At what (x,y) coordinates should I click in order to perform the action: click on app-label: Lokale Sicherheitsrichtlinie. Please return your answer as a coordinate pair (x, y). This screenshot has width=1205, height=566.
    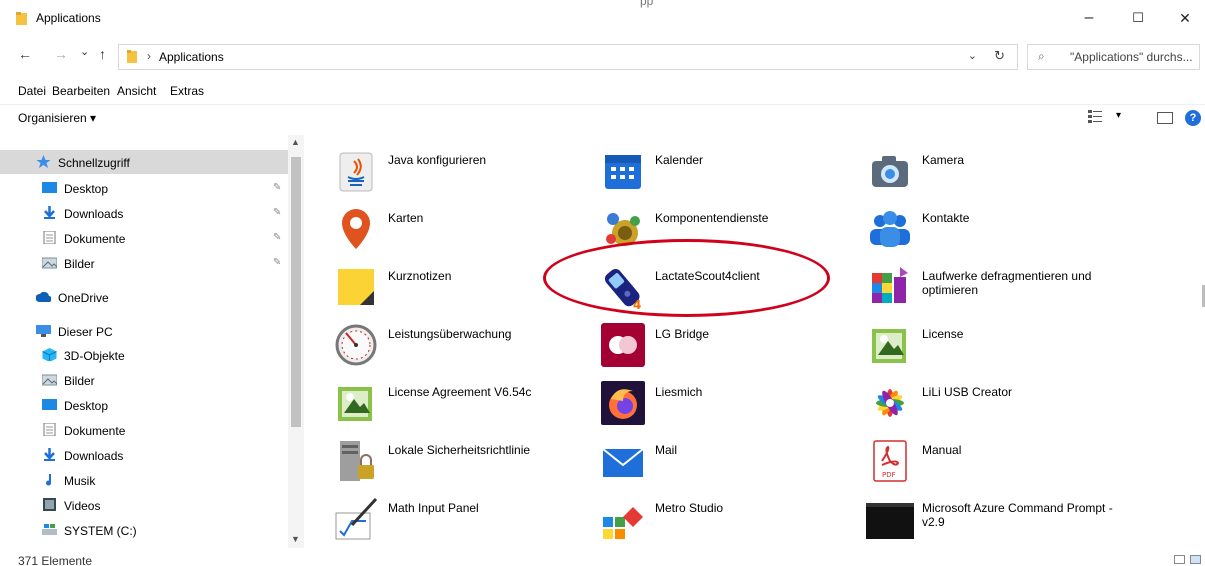
    Looking at the image, I should click on (459, 450).